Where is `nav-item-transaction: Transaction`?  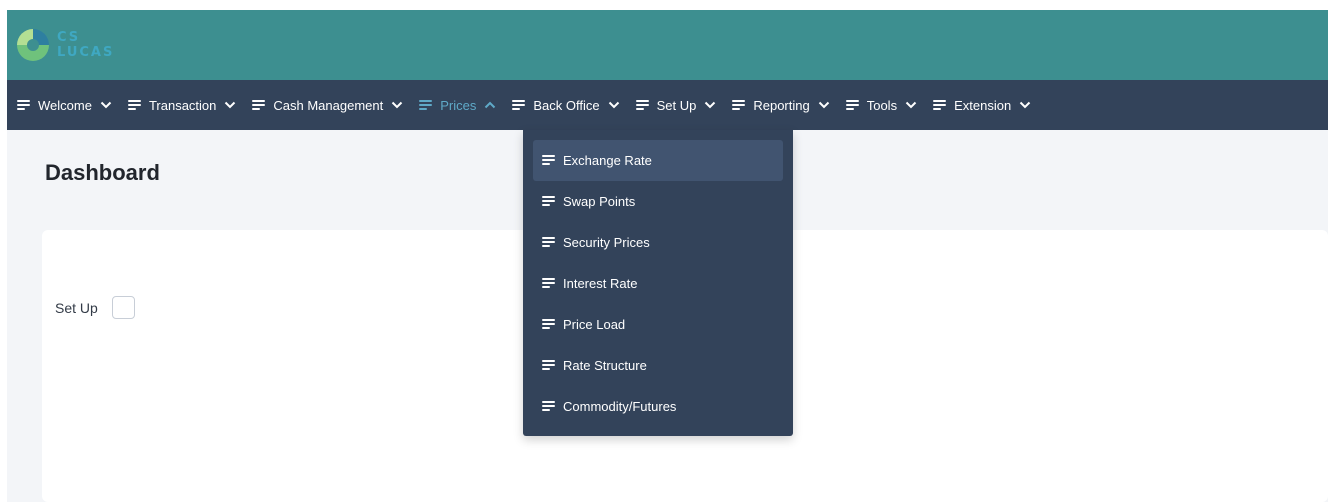 nav-item-transaction: Transaction is located at coordinates (181, 105).